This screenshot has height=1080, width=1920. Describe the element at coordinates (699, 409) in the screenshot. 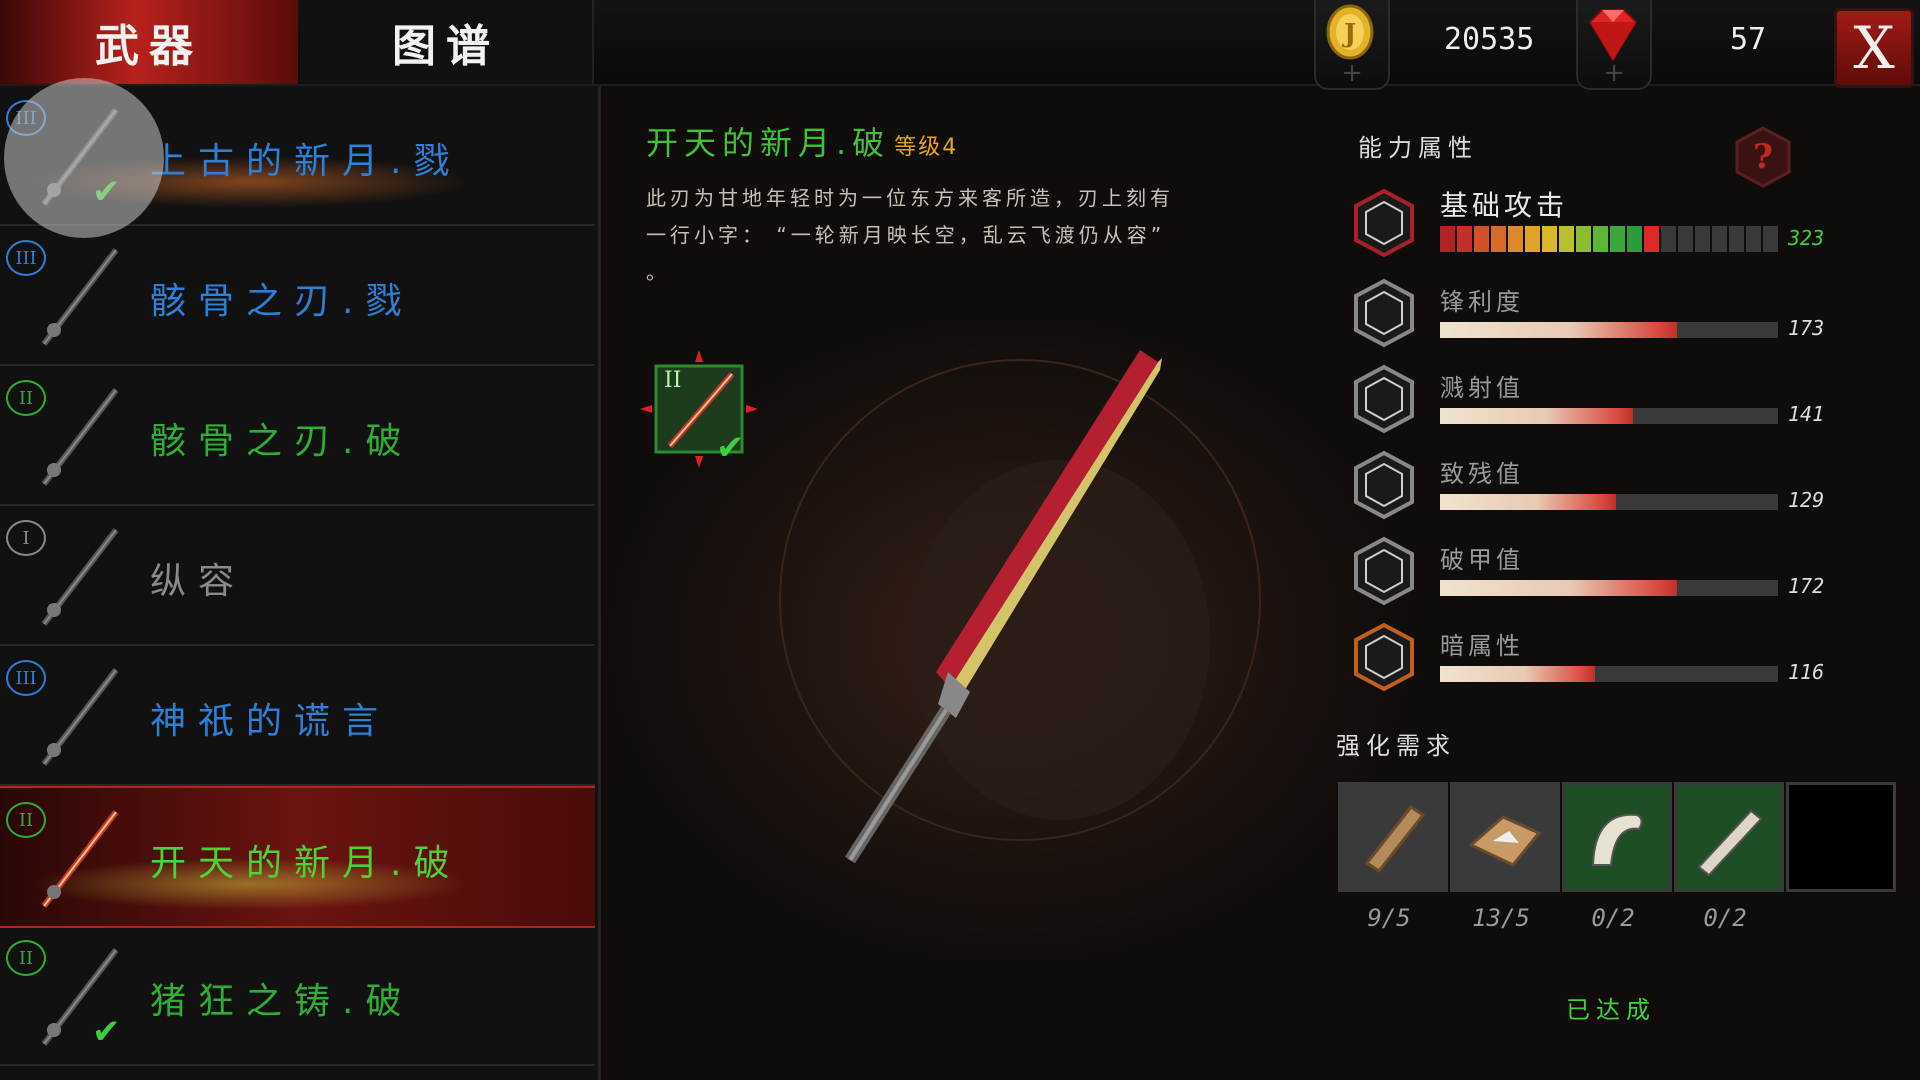

I see `weapon-badge: II ✔` at that location.